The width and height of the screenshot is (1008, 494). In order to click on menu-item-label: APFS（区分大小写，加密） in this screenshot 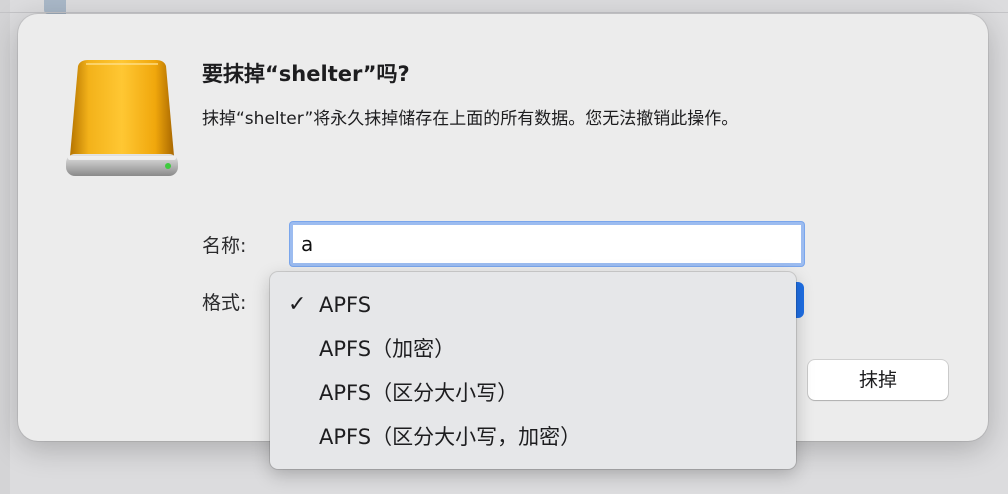, I will do `click(450, 437)`.